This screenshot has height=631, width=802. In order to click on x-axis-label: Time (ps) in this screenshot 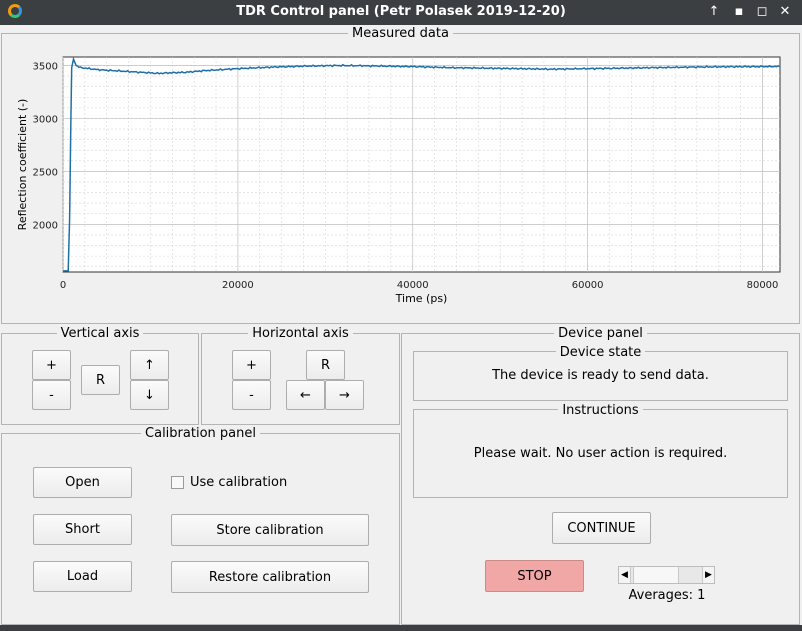, I will do `click(421, 298)`.